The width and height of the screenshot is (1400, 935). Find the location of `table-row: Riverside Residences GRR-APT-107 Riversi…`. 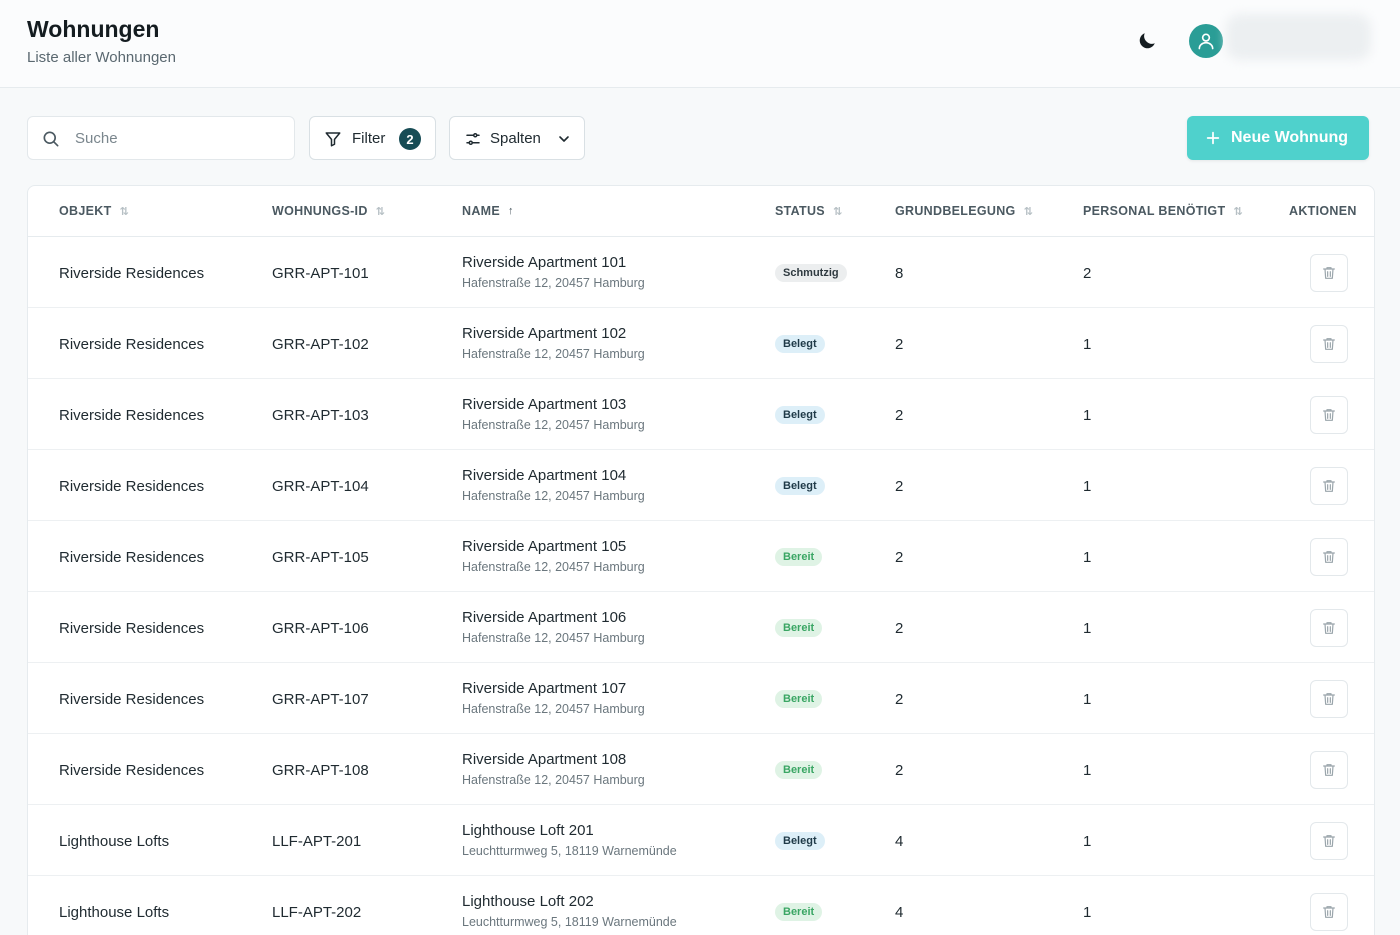

table-row: Riverside Residences GRR-APT-107 Riversi… is located at coordinates (701, 698).